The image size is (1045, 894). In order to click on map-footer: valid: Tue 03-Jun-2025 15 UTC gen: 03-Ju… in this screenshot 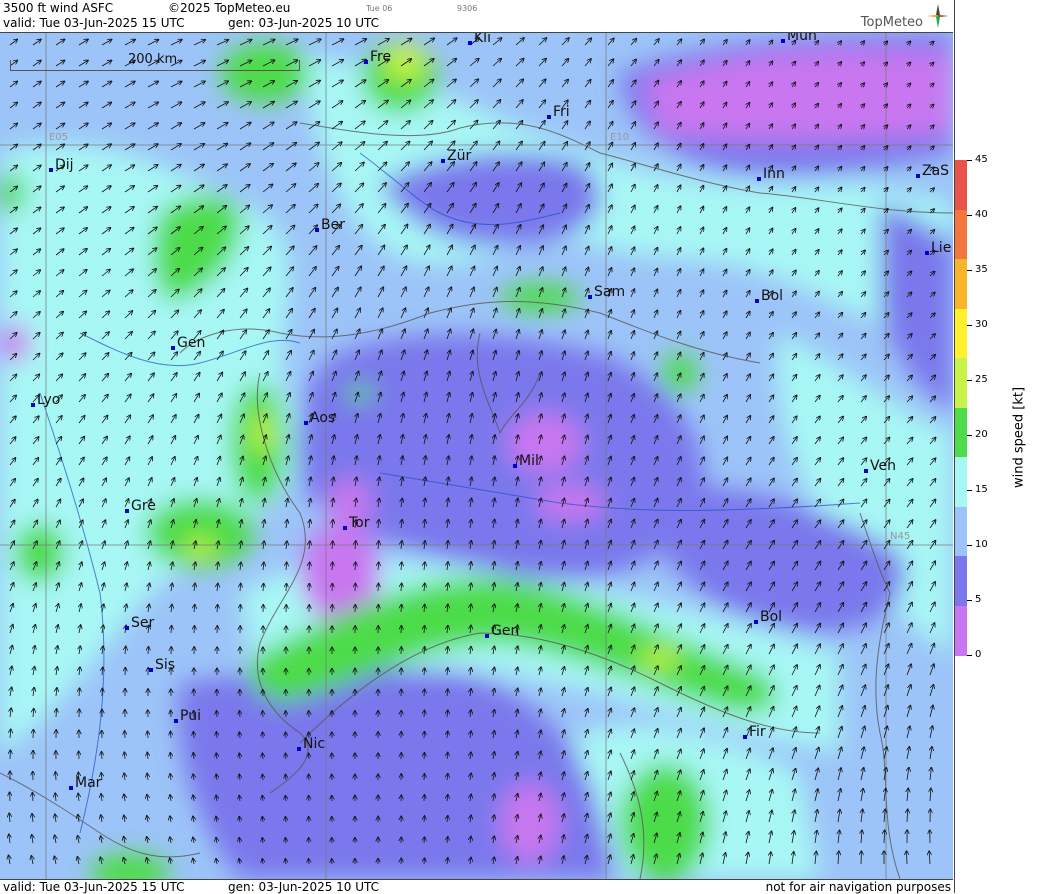, I will do `click(476, 886)`.